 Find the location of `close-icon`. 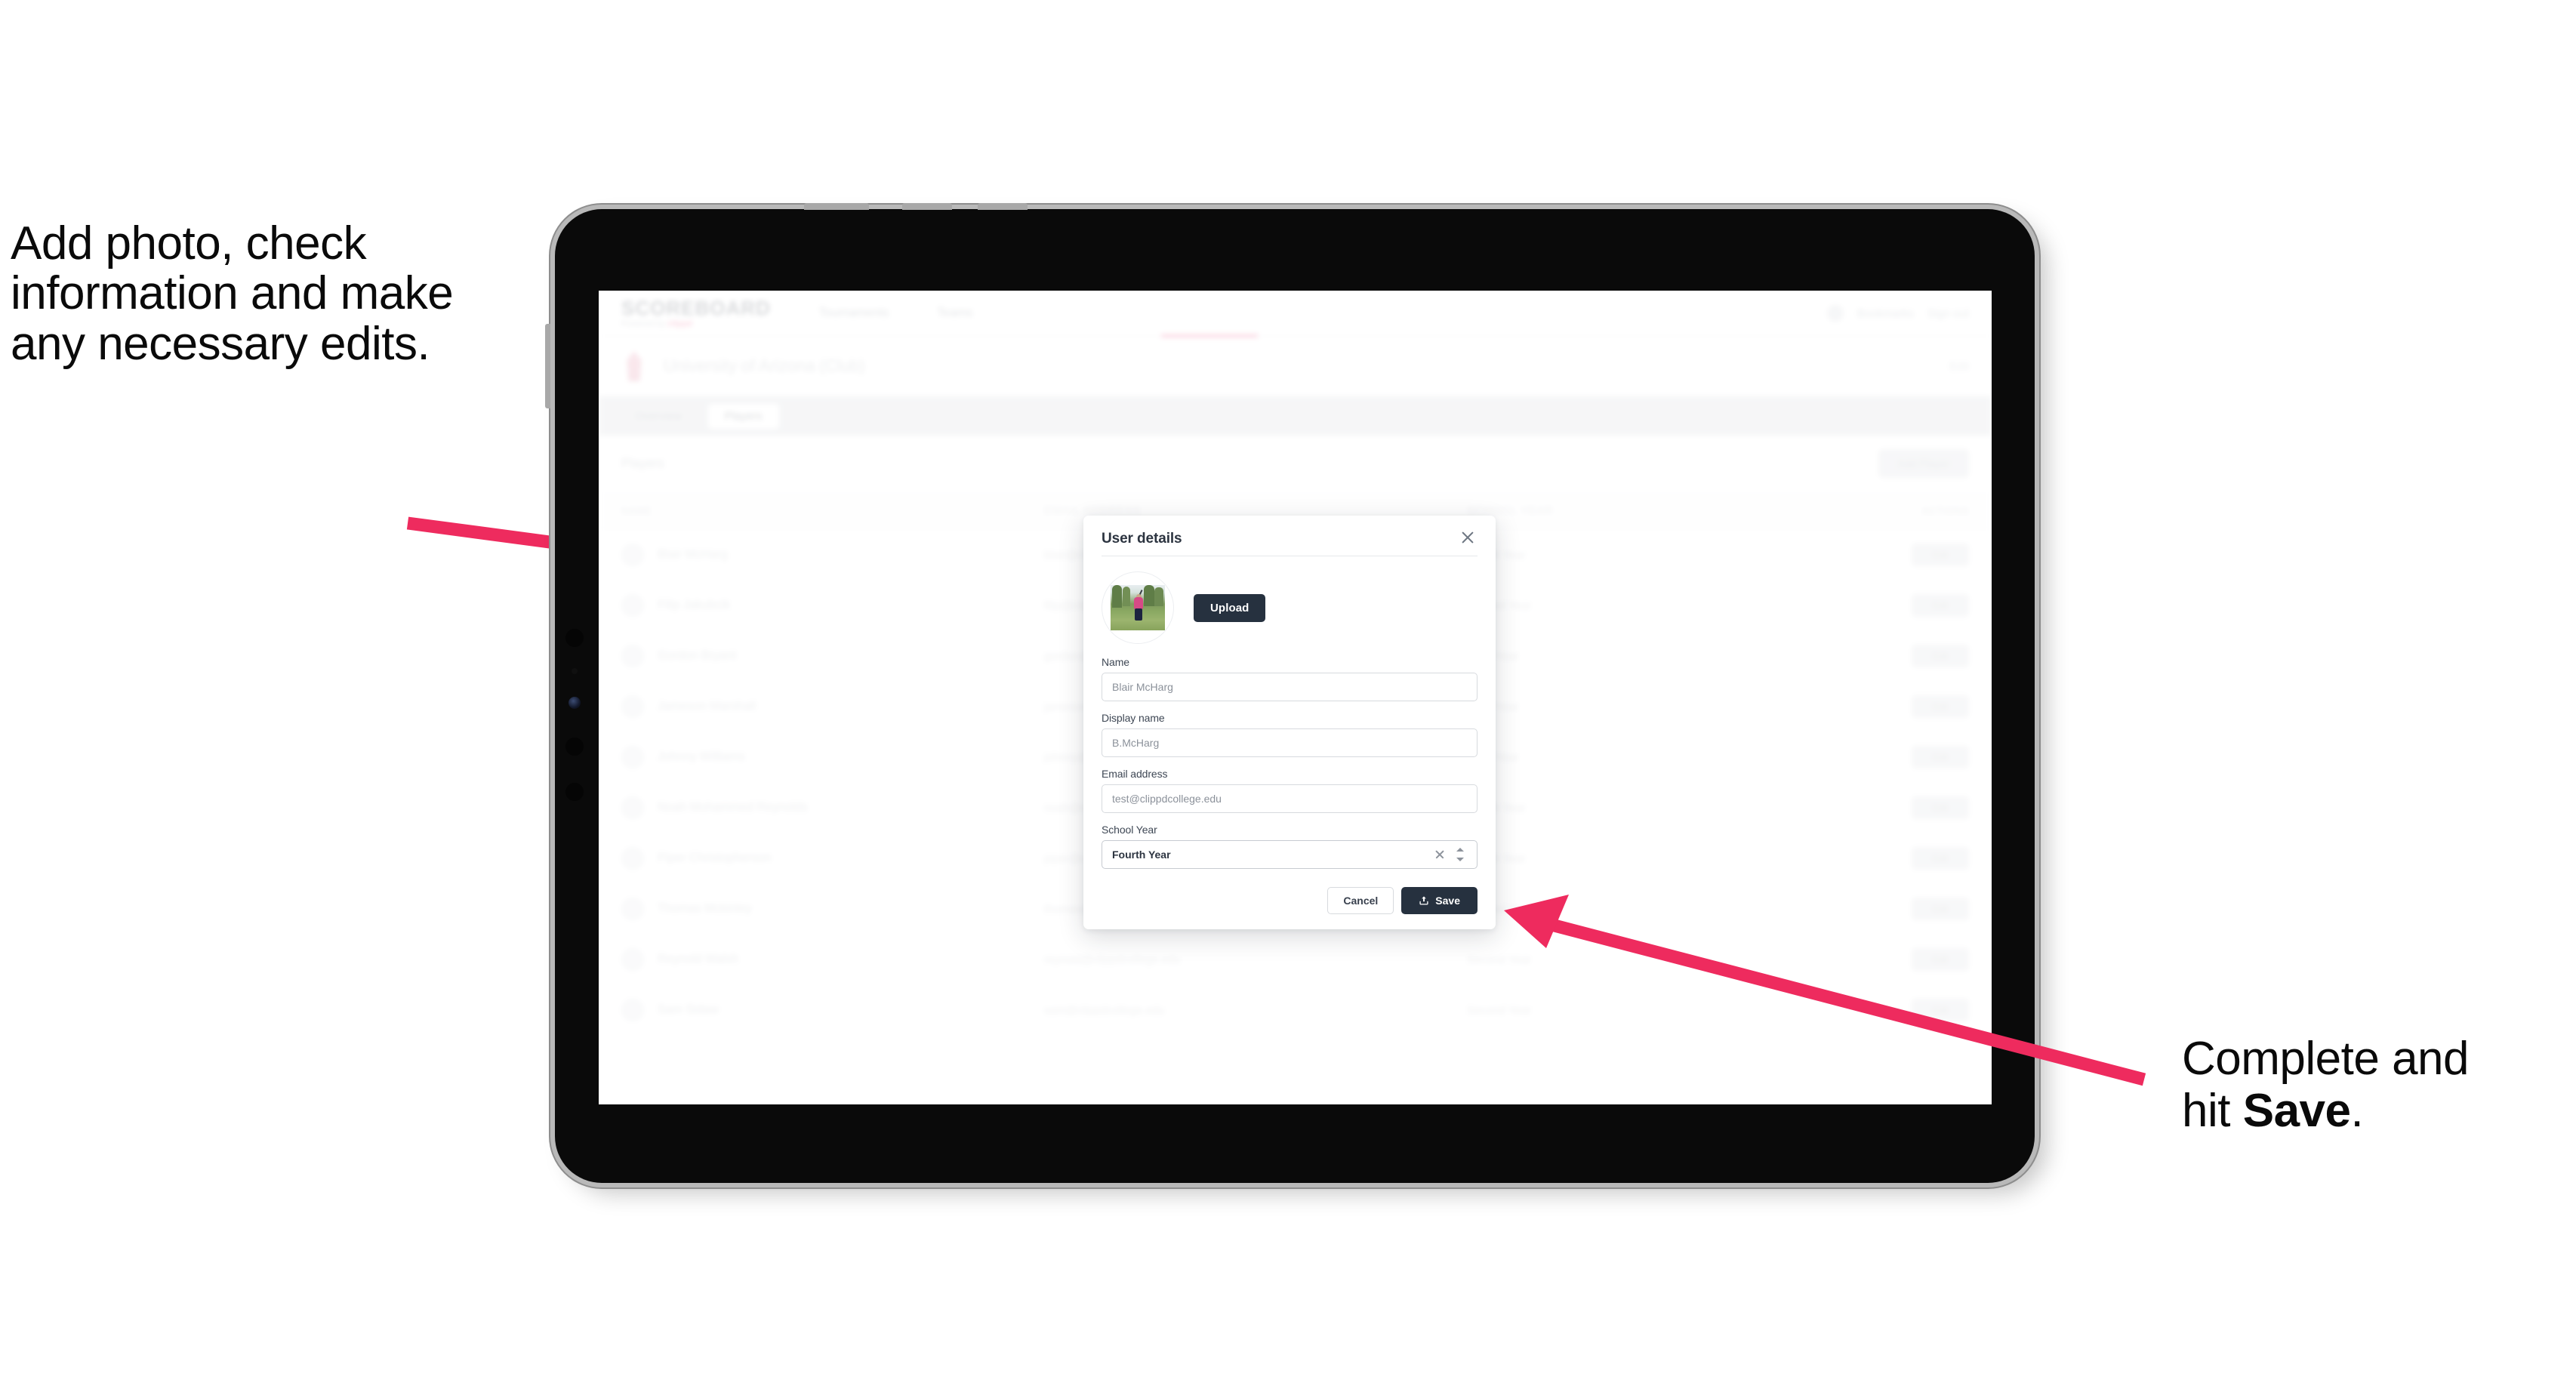

close-icon is located at coordinates (1468, 537).